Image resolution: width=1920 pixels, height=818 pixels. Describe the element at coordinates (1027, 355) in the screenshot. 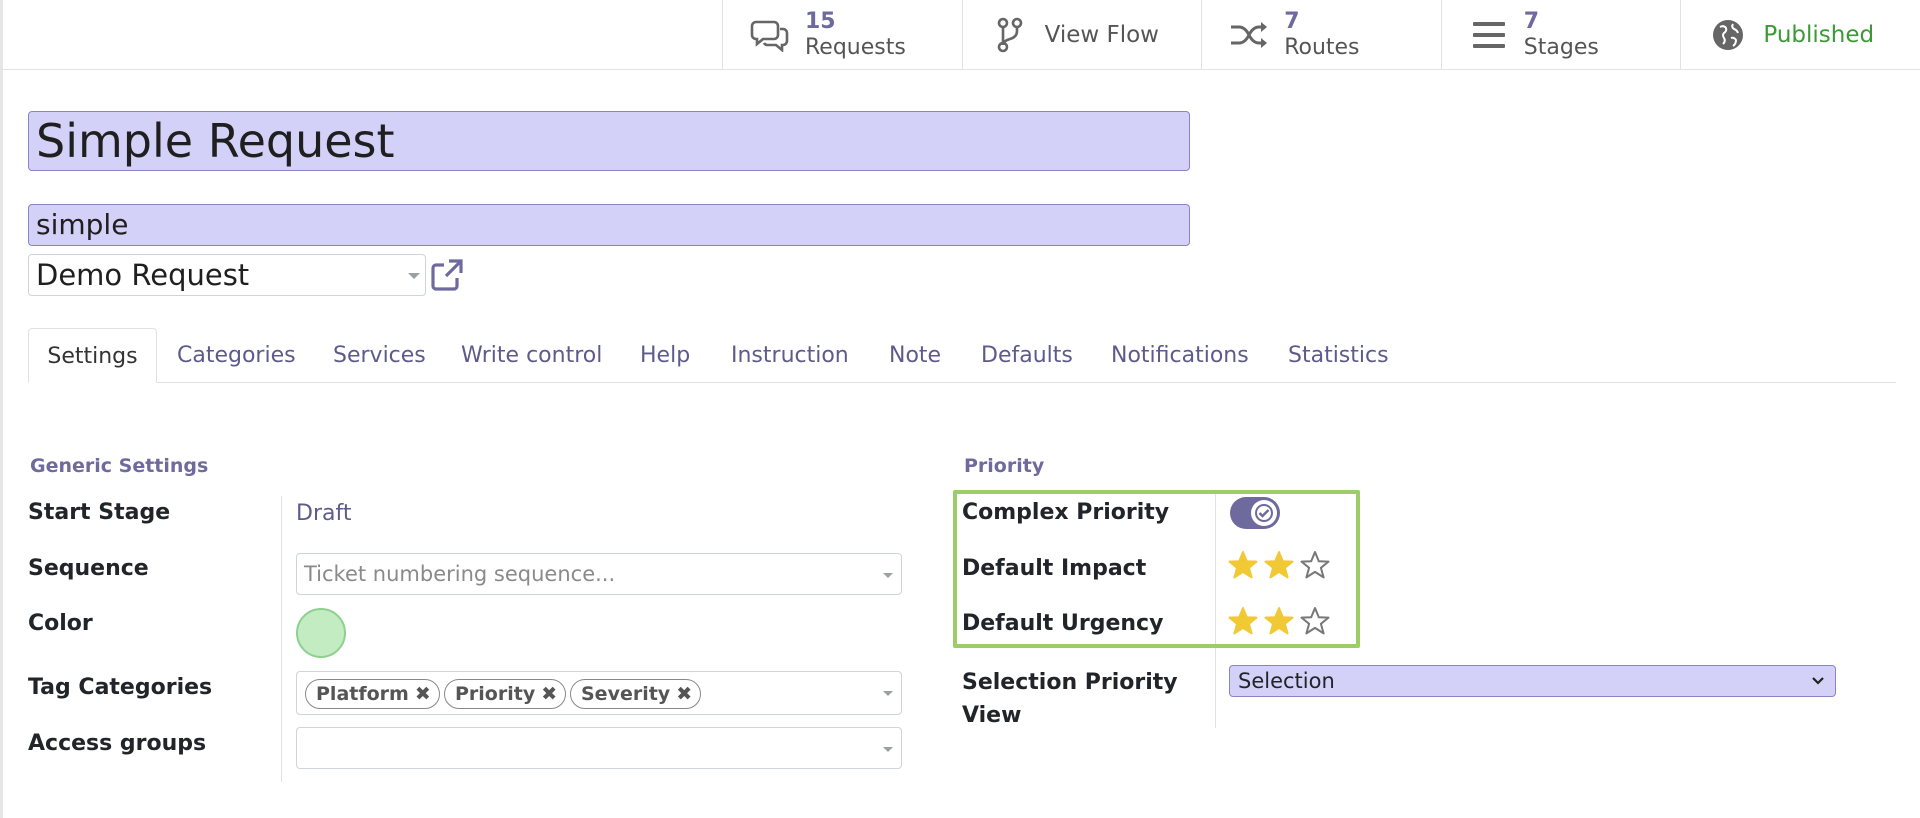

I see `tab-defaults: Defaults` at that location.